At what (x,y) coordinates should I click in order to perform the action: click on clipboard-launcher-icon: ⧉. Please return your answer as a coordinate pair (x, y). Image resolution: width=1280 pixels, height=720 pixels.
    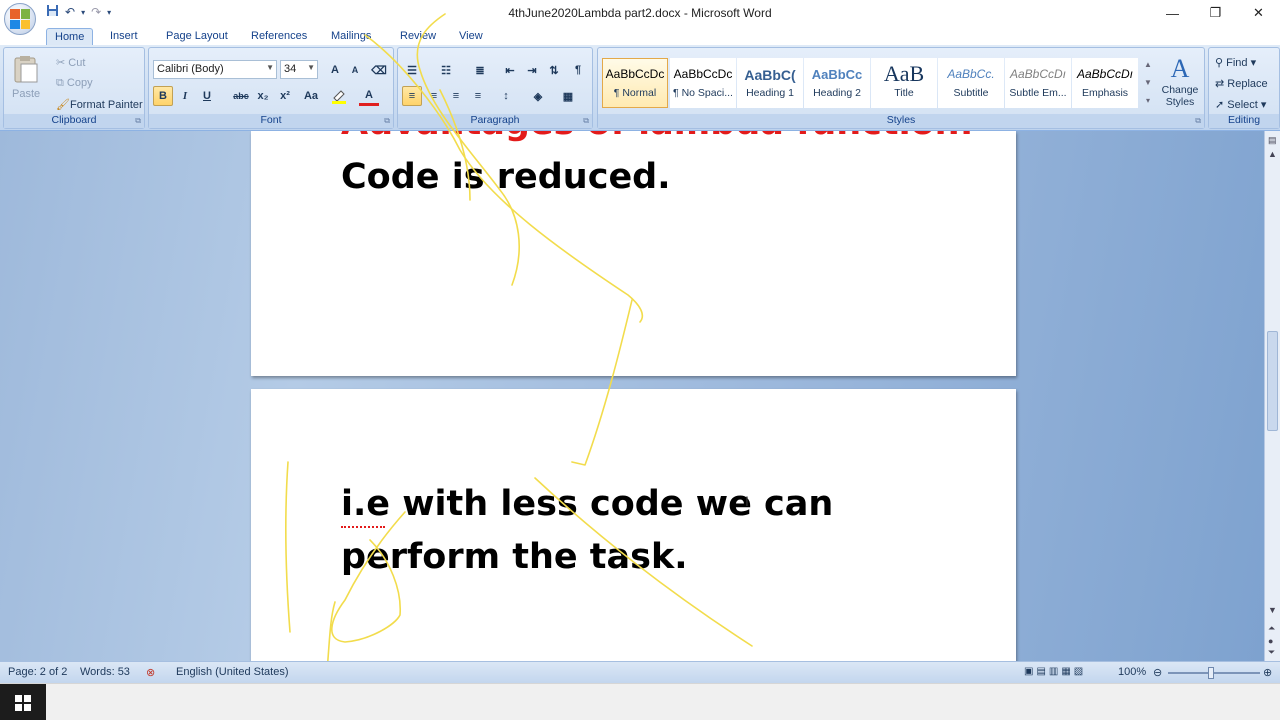
    Looking at the image, I should click on (138, 121).